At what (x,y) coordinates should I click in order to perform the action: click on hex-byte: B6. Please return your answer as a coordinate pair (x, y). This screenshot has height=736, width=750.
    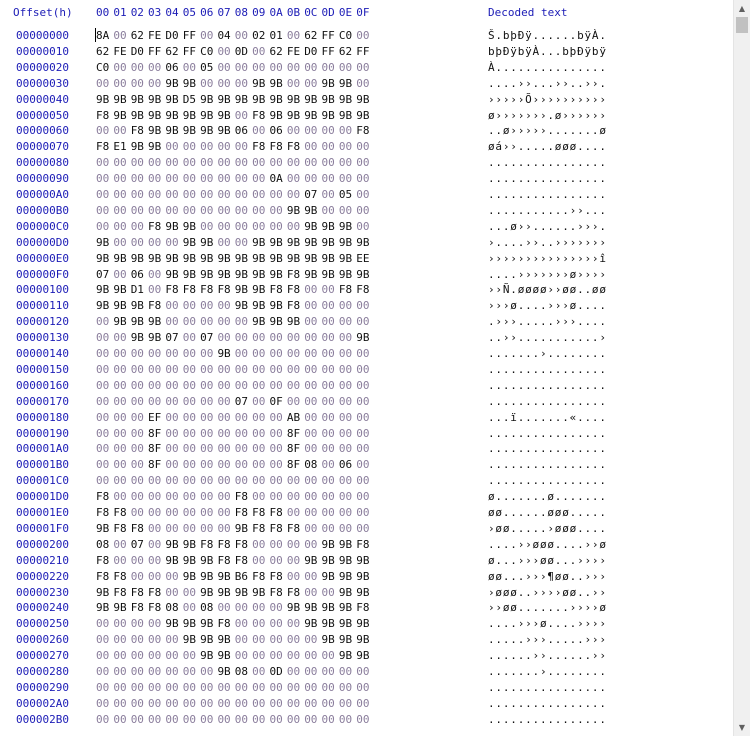
    Looking at the image, I should click on (241, 576).